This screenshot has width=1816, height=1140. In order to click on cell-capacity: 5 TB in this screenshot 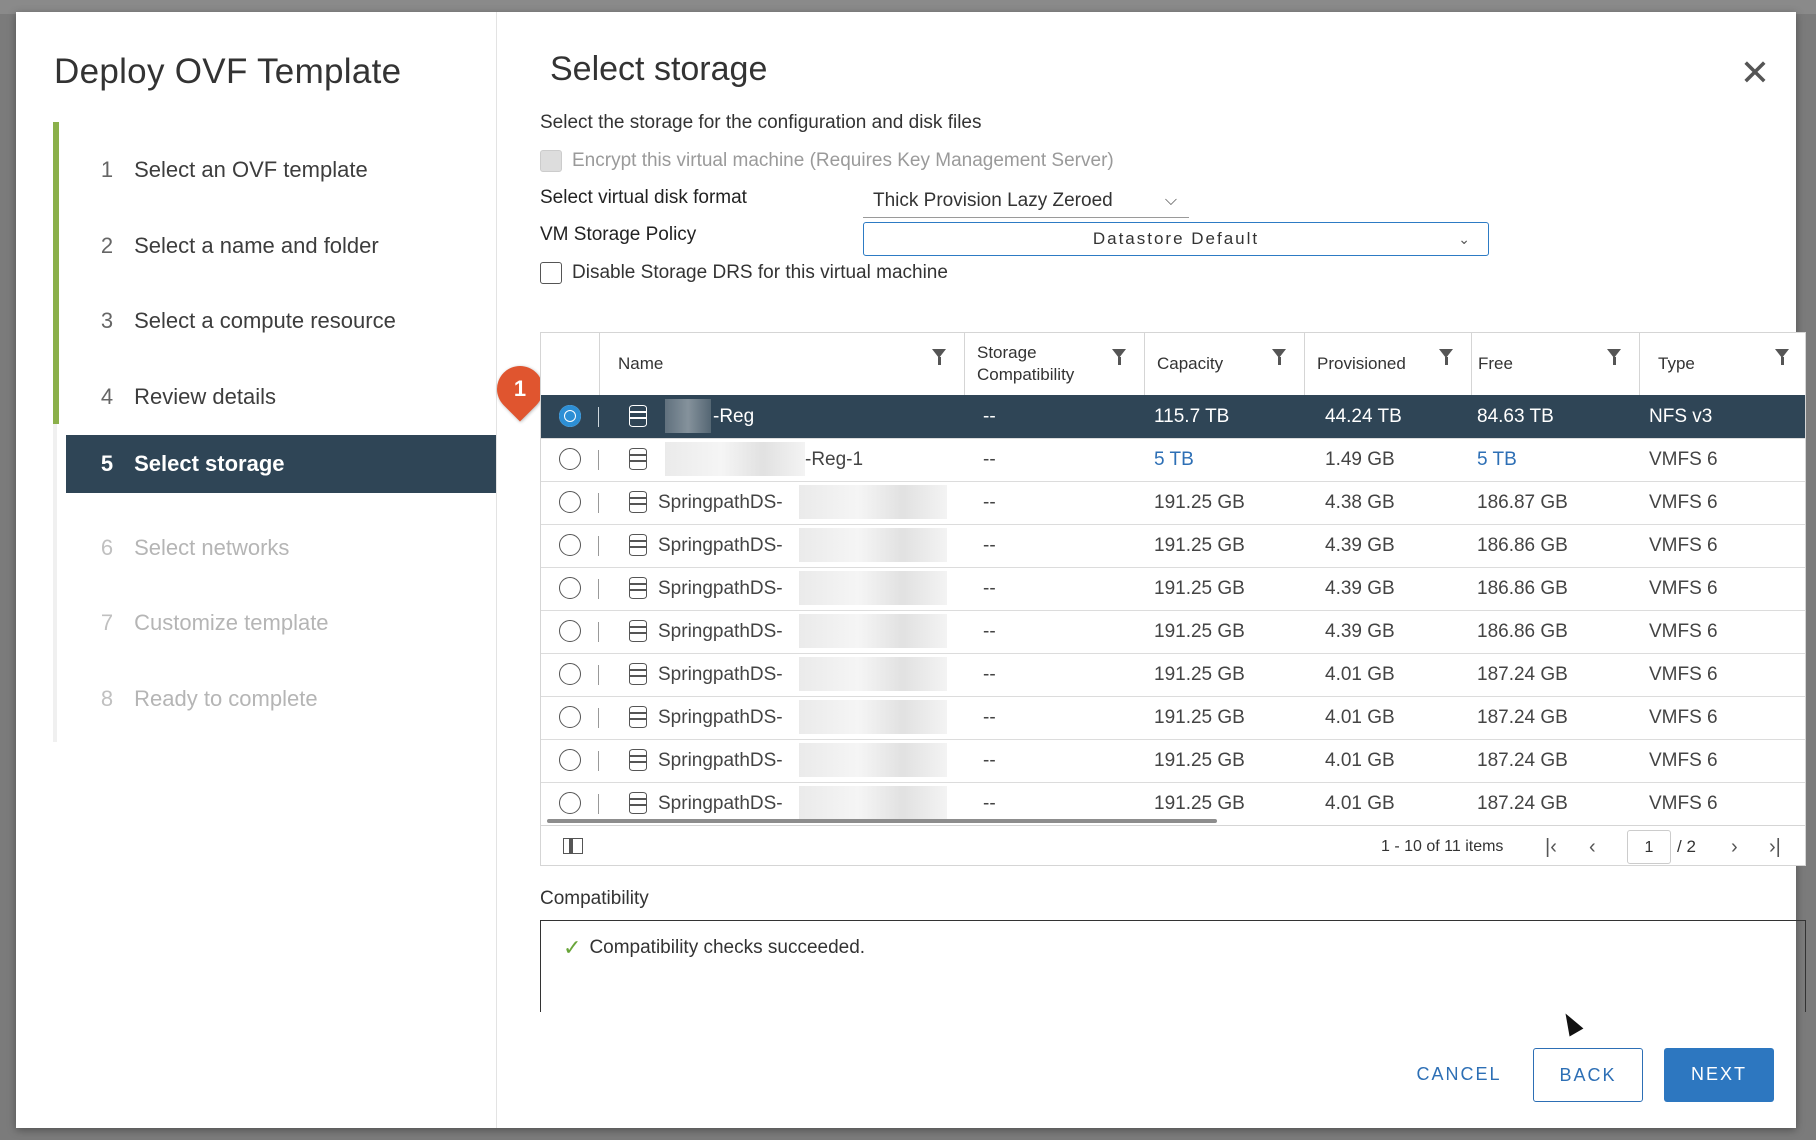, I will do `click(1174, 459)`.